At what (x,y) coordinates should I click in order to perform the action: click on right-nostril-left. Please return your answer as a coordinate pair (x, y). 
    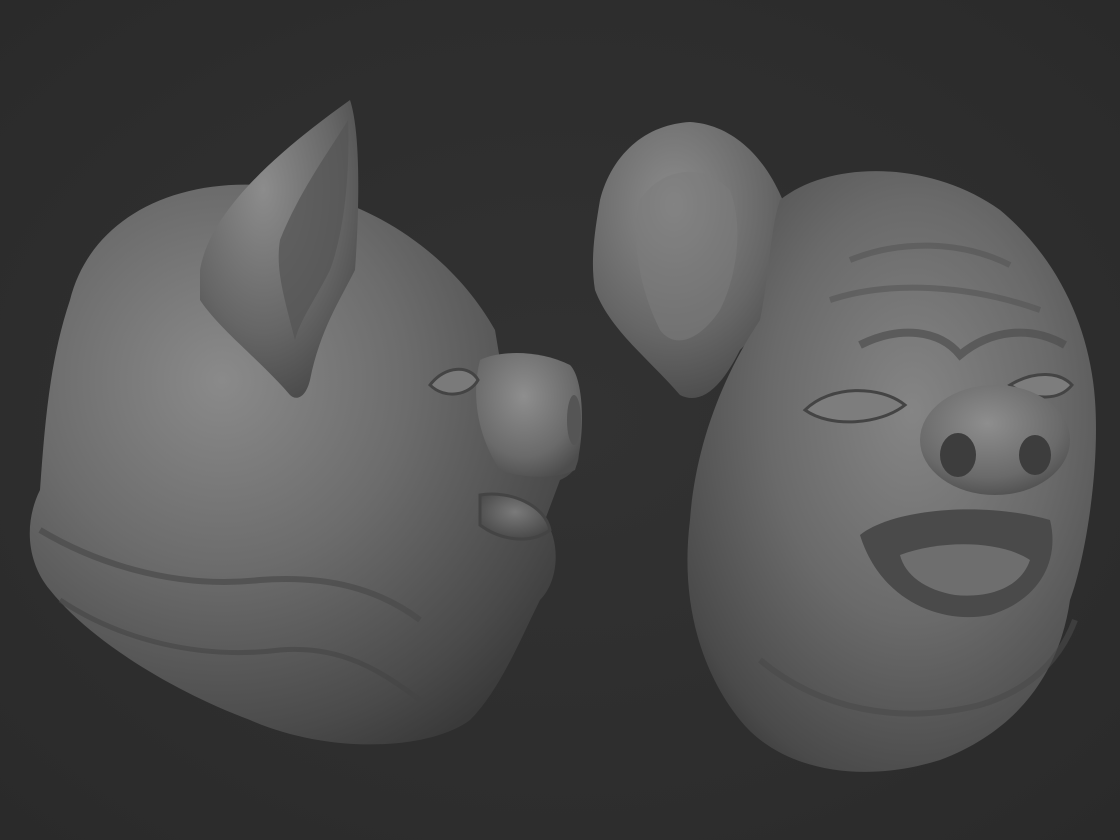
    Looking at the image, I should click on (958, 455).